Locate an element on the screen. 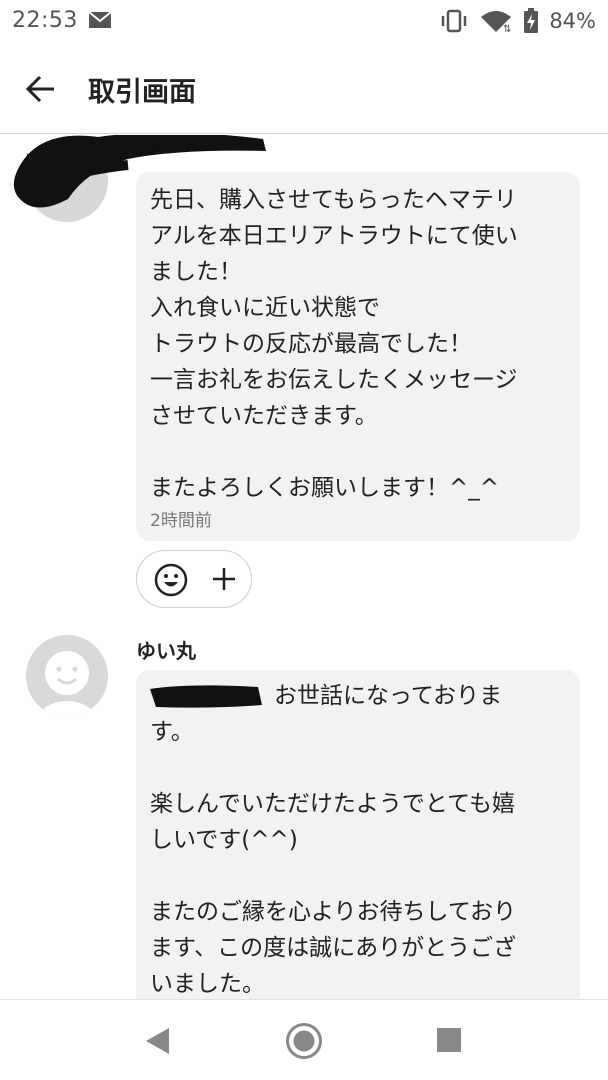  battery-charging-icon is located at coordinates (531, 20).